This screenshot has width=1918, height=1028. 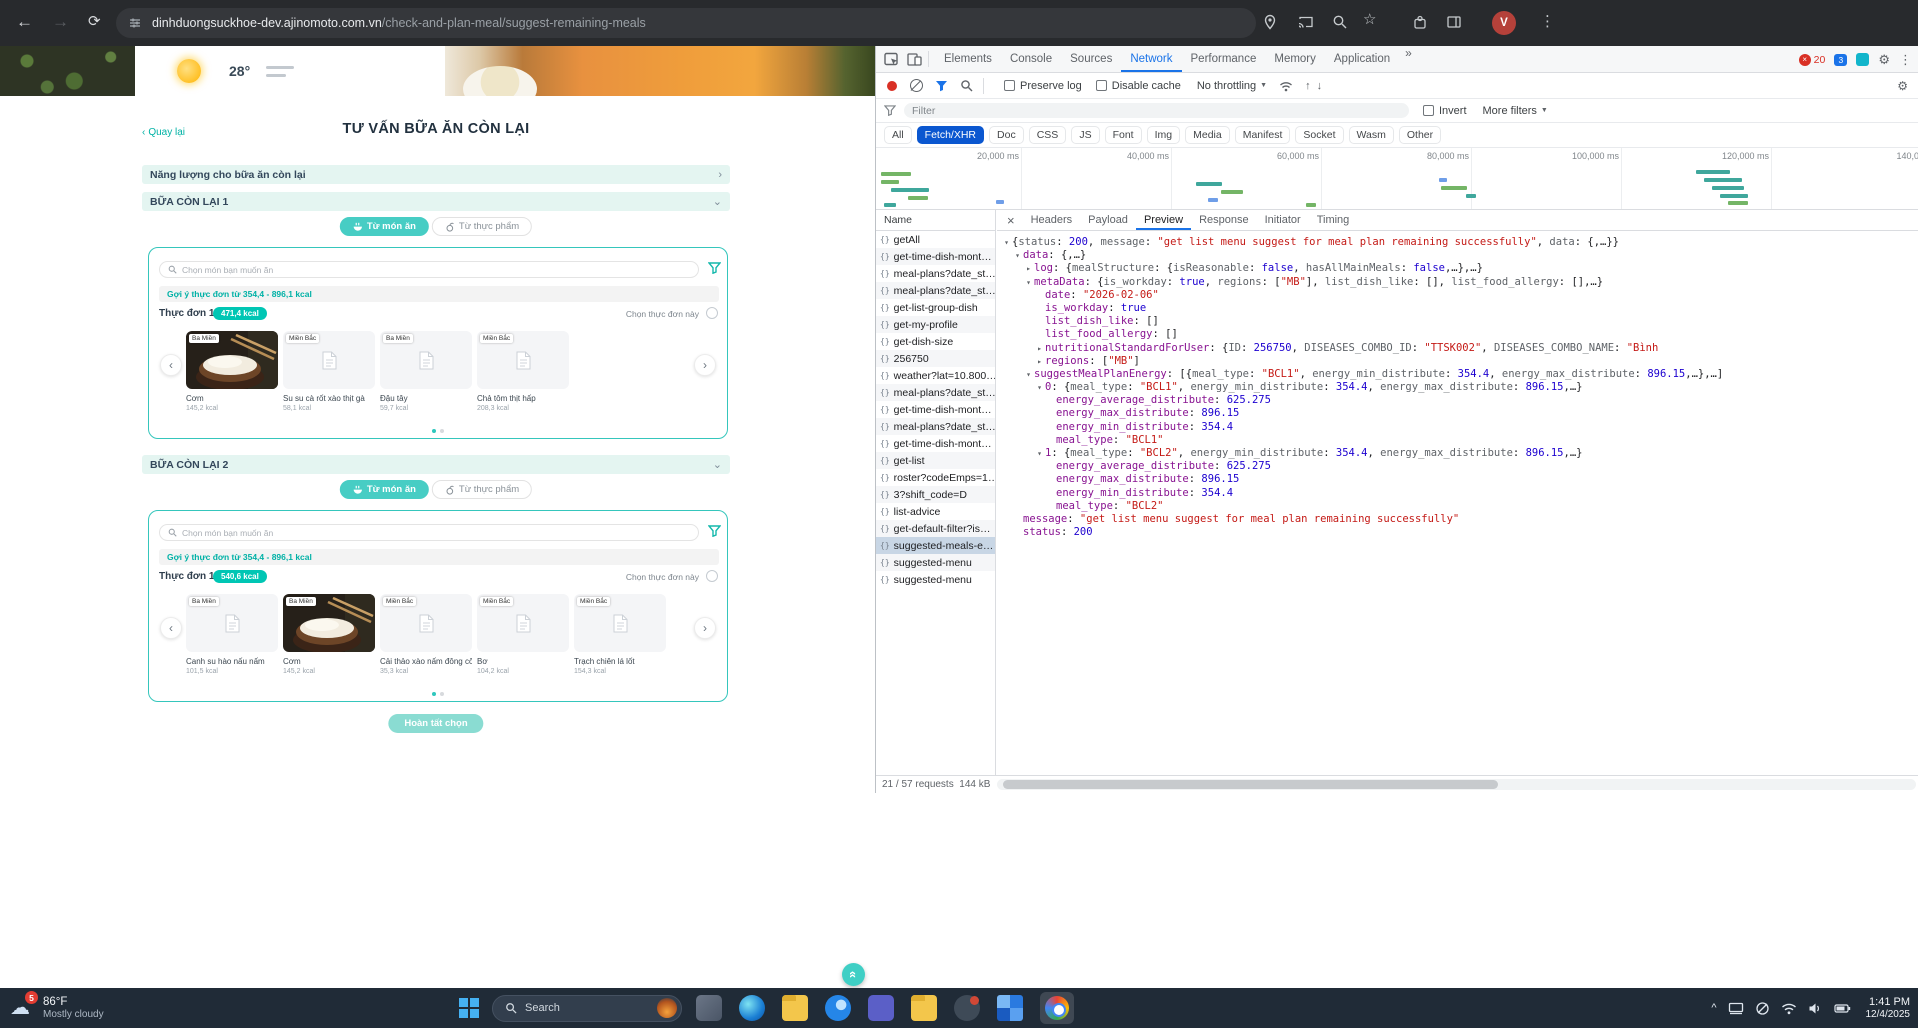 What do you see at coordinates (523, 634) in the screenshot?
I see `dish-card: Miền Bắc Bơ 104,2 kcal` at bounding box center [523, 634].